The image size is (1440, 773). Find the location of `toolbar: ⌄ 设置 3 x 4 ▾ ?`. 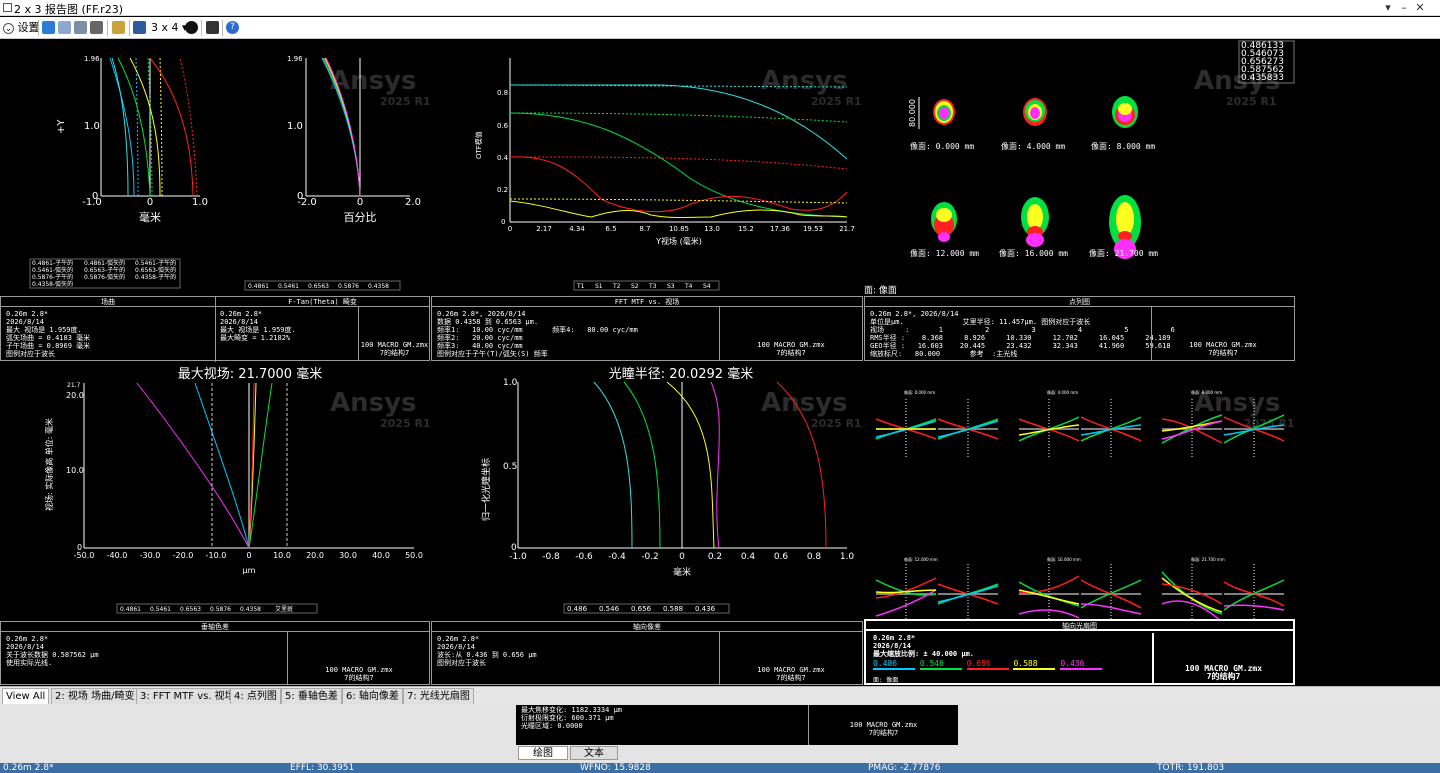

toolbar: ⌄ 设置 3 x 4 ▾ ? is located at coordinates (720, 28).